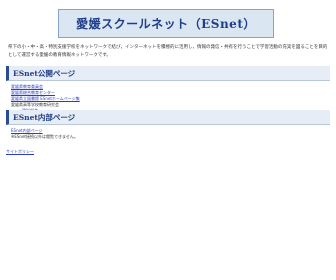 Image resolution: width=336 pixels, height=280 pixels. What do you see at coordinates (44, 117) in the screenshot?
I see `private-section-heading: ESnet内部ページ` at bounding box center [44, 117].